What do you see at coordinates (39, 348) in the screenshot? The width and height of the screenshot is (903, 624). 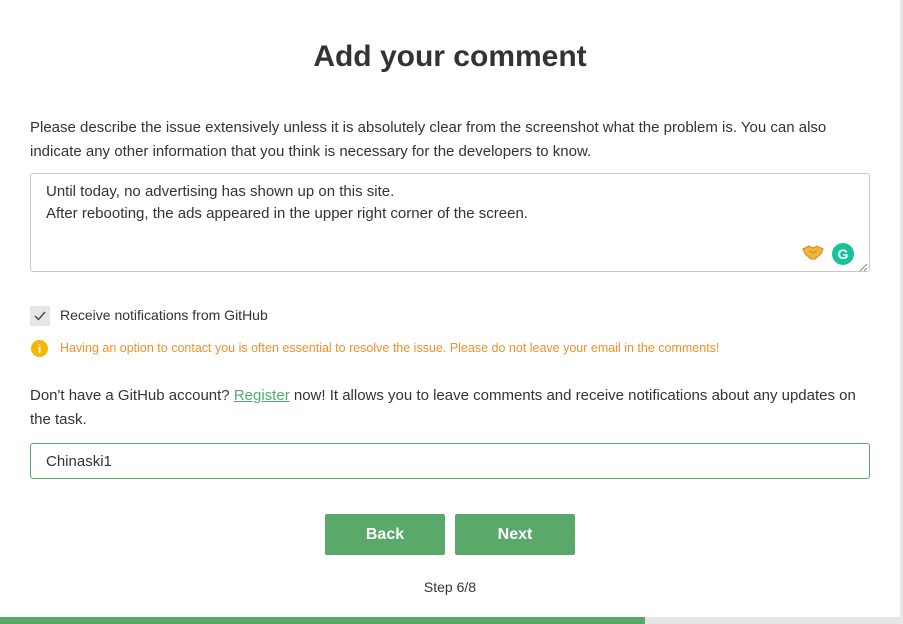 I see `info-icon: i` at bounding box center [39, 348].